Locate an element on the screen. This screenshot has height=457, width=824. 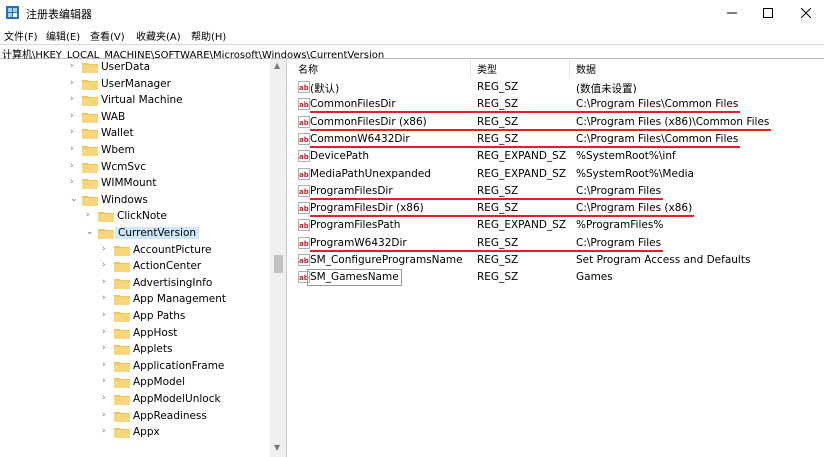
value-name: SM_GamesName is located at coordinates (354, 278).